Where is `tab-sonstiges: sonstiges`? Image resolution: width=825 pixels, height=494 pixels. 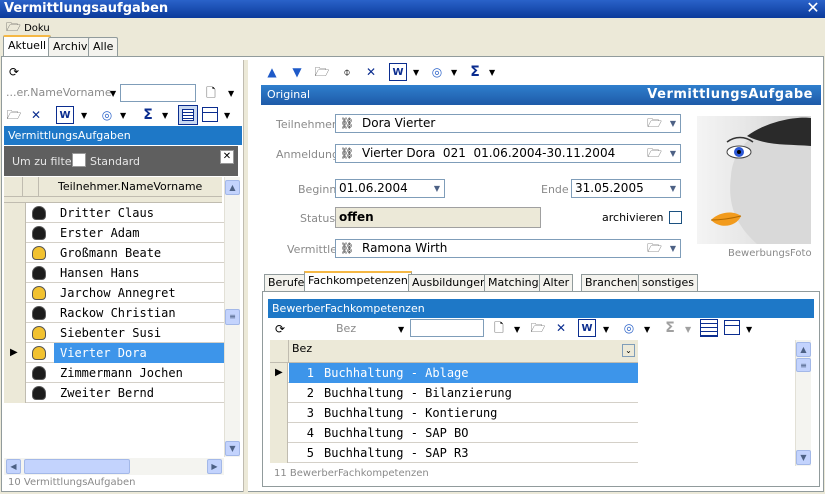 tab-sonstiges: sonstiges is located at coordinates (668, 283).